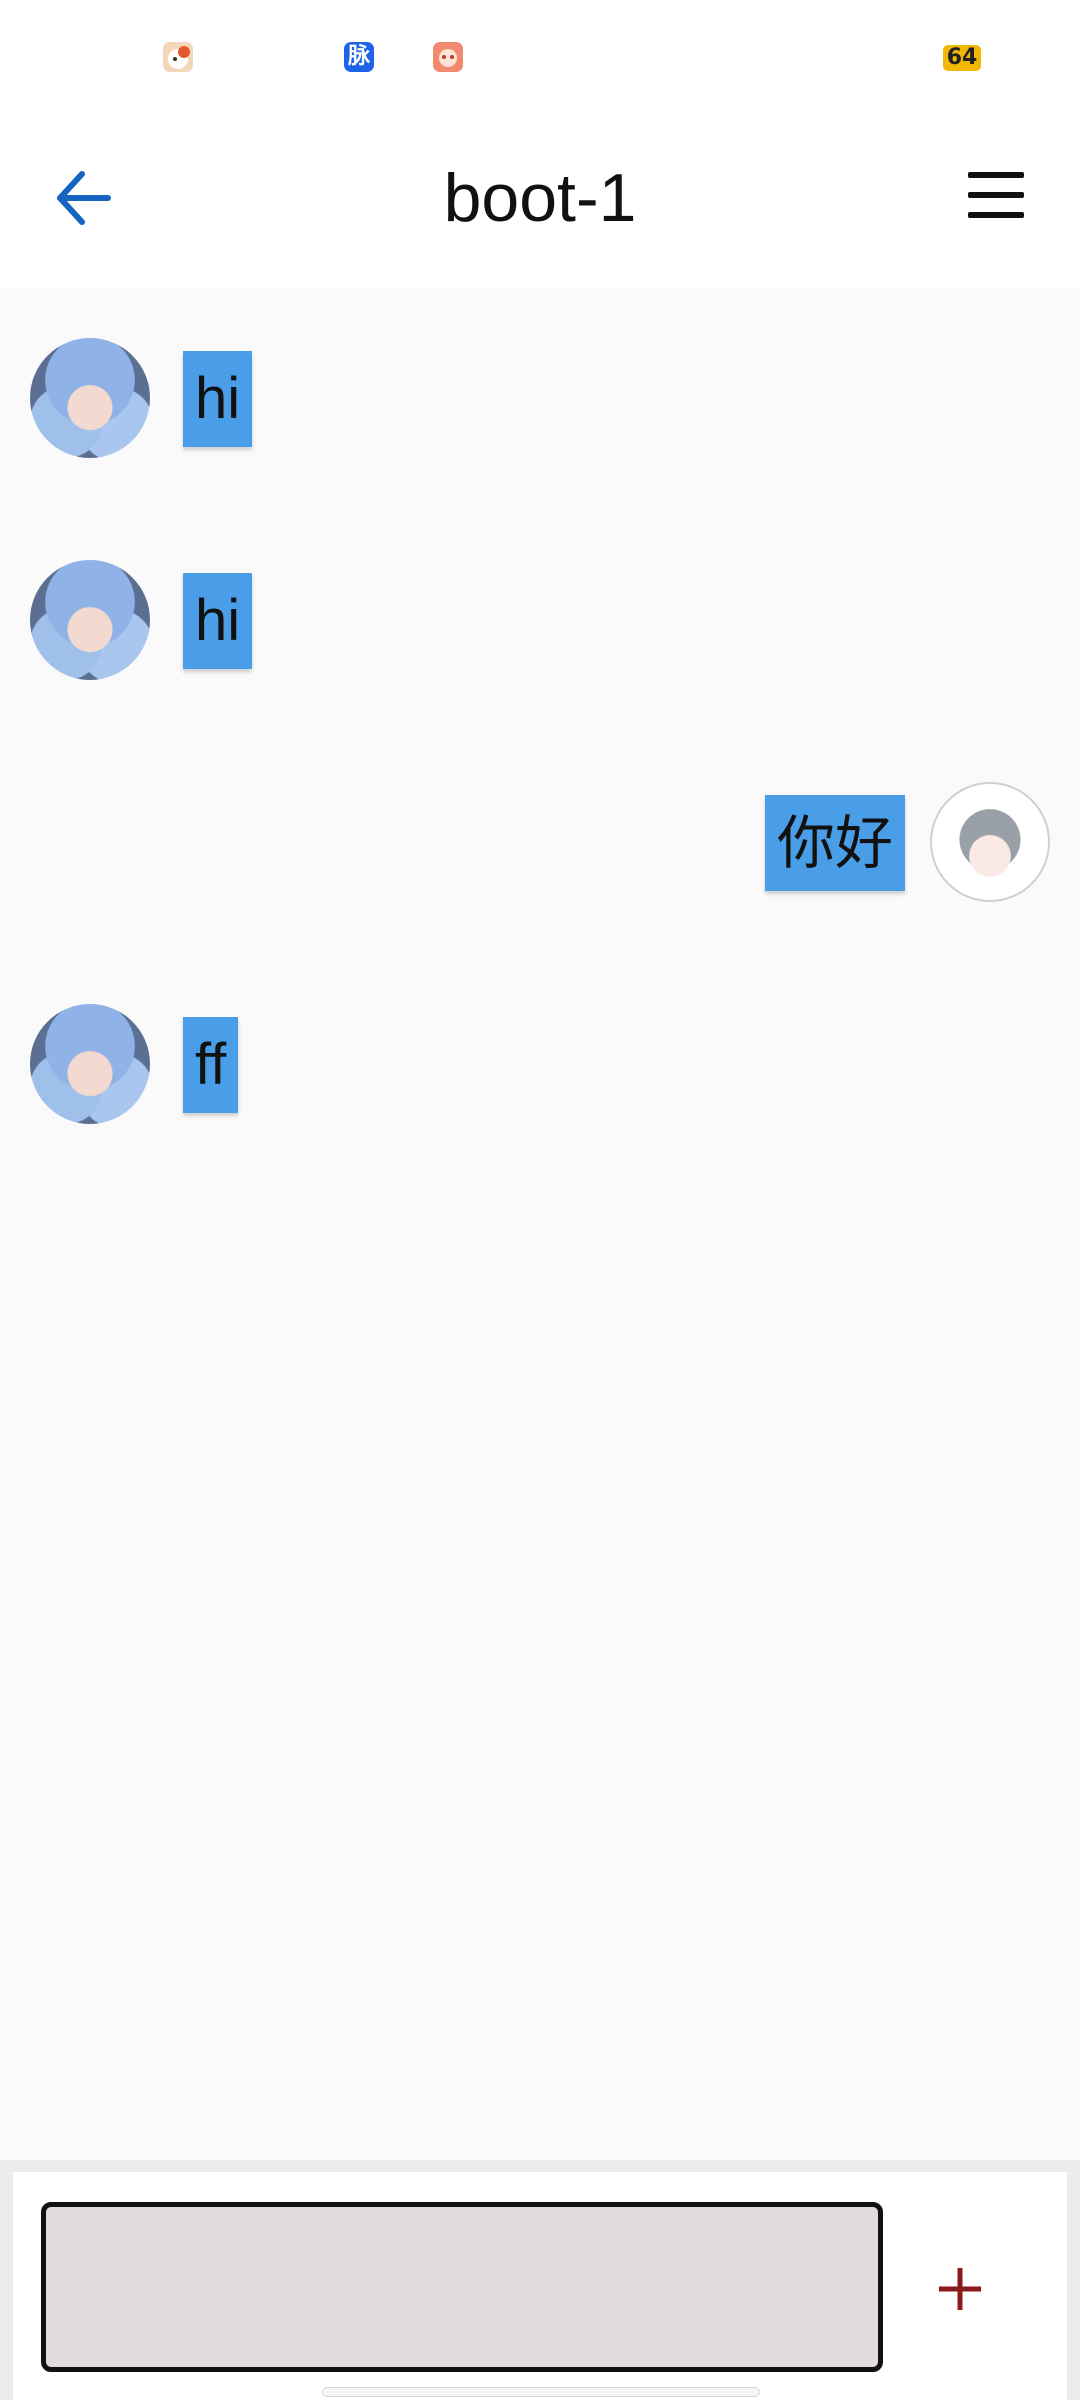 The height and width of the screenshot is (2400, 1080). What do you see at coordinates (540, 198) in the screenshot?
I see `page-title: boot-1` at bounding box center [540, 198].